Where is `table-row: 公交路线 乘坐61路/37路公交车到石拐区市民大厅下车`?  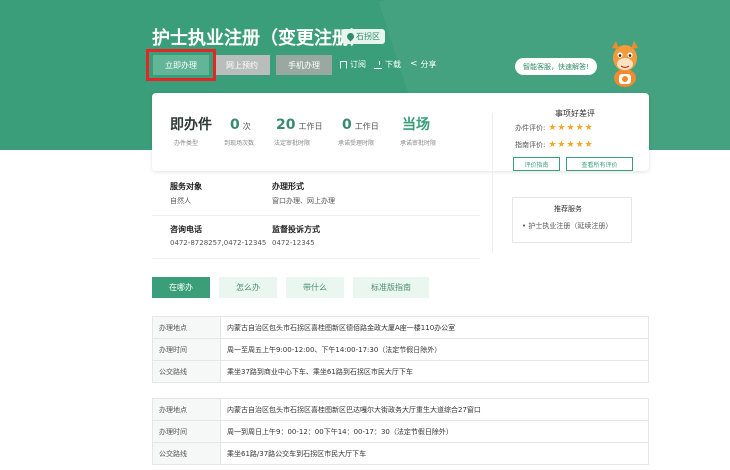
table-row: 公交路线 乘坐61路/37路公交车到石拐区市民大厅下车 is located at coordinates (400, 453).